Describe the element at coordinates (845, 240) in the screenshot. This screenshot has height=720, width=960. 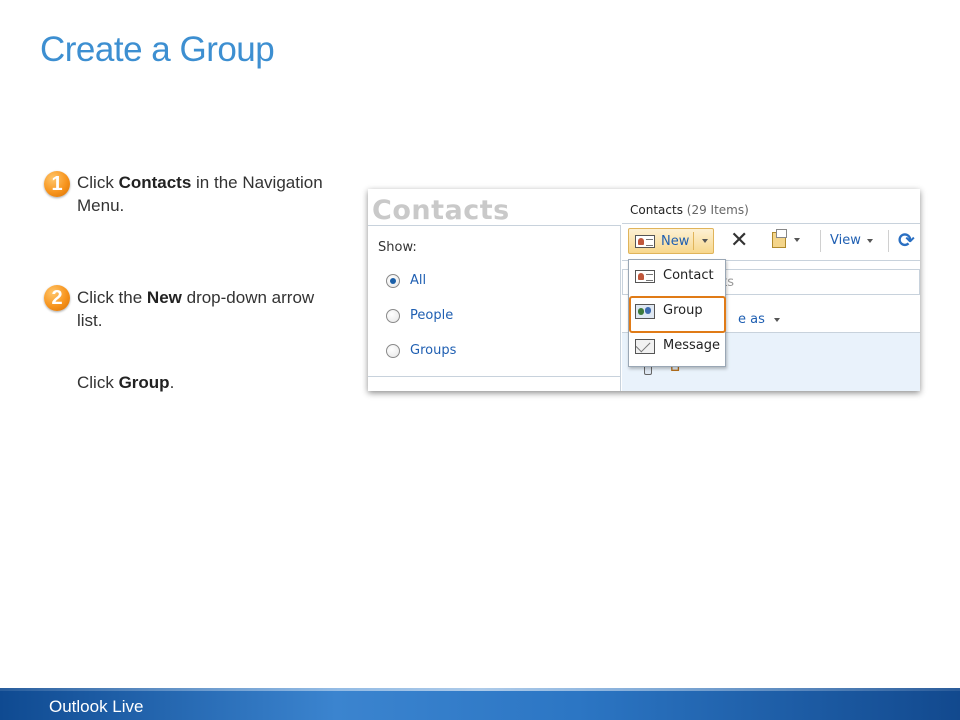
I see `view-menu-button: View` at that location.